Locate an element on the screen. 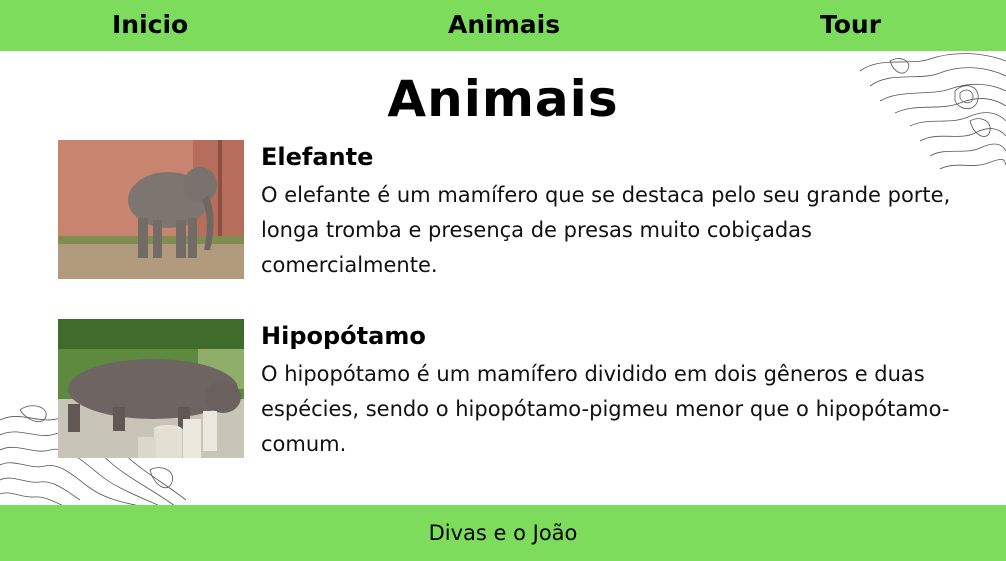 This screenshot has width=1006, height=561. footer-text: Divas e o João is located at coordinates (503, 533).